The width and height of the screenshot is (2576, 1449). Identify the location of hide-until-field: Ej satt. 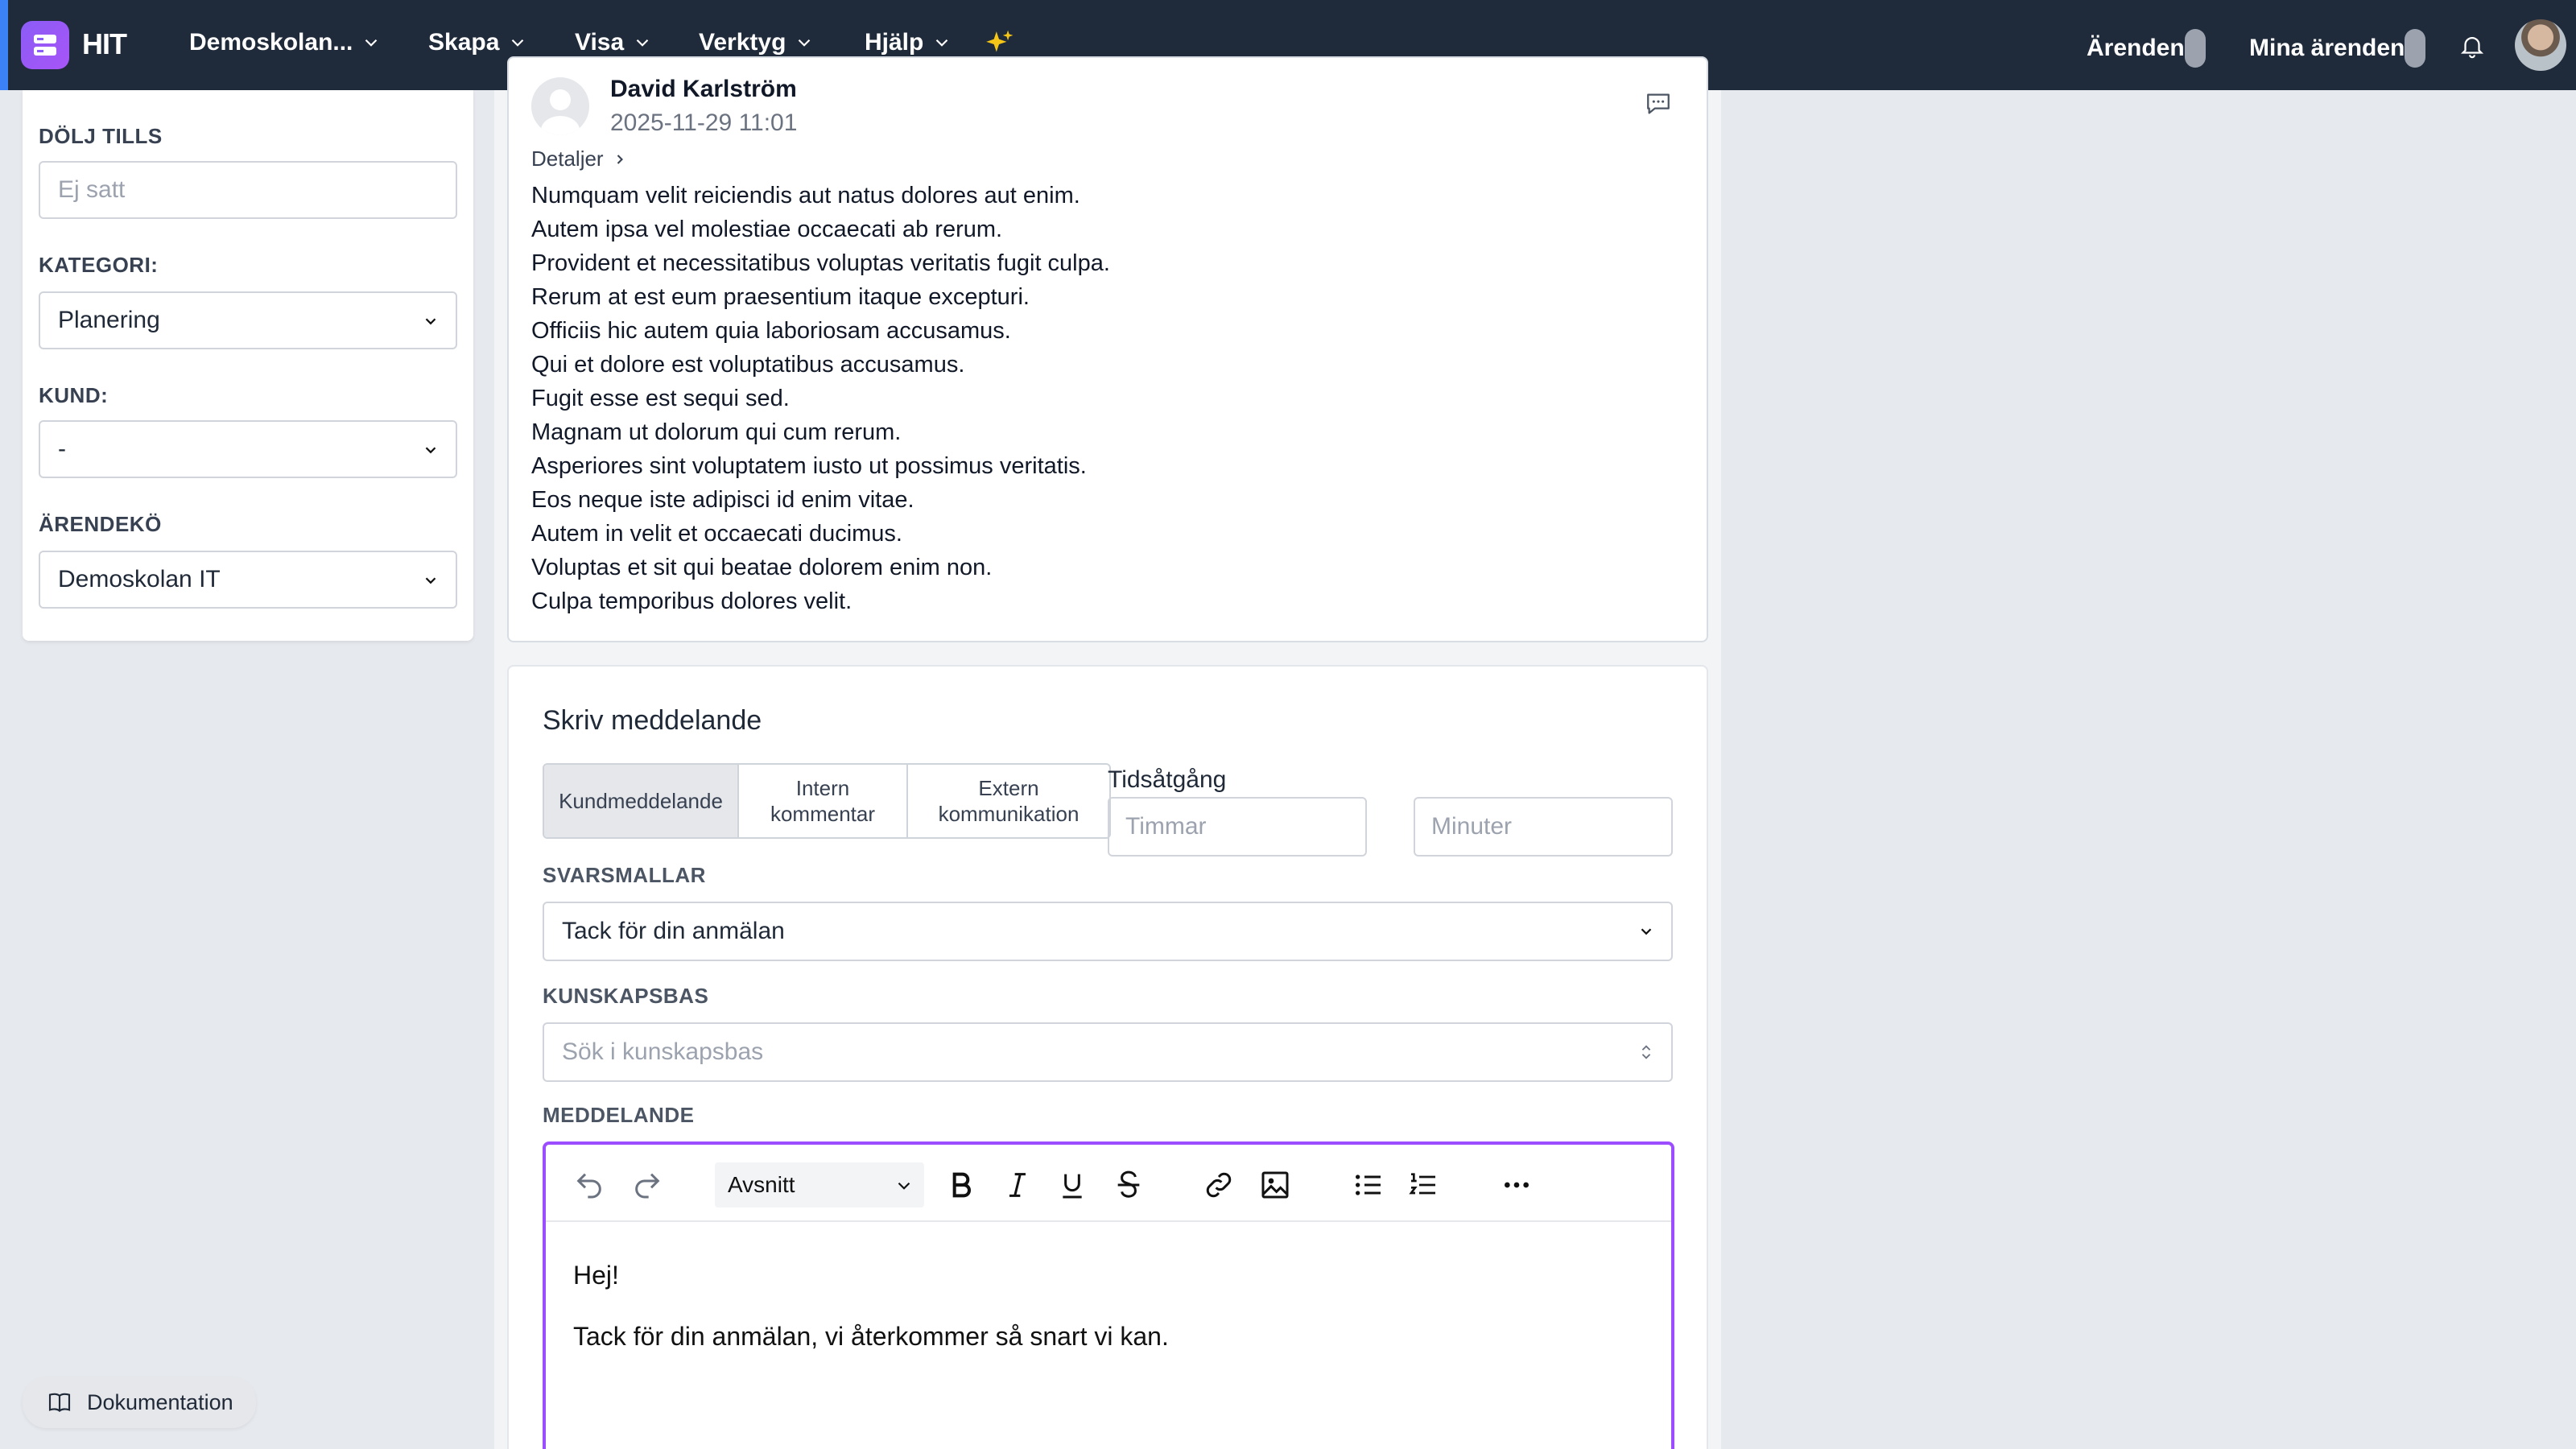
(248, 190).